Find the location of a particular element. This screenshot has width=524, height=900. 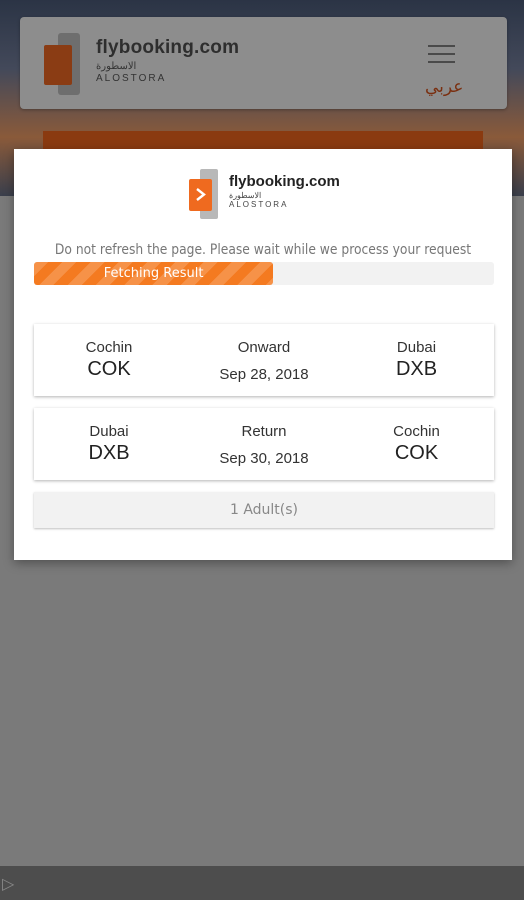

origin-code: DXB is located at coordinates (109, 453).